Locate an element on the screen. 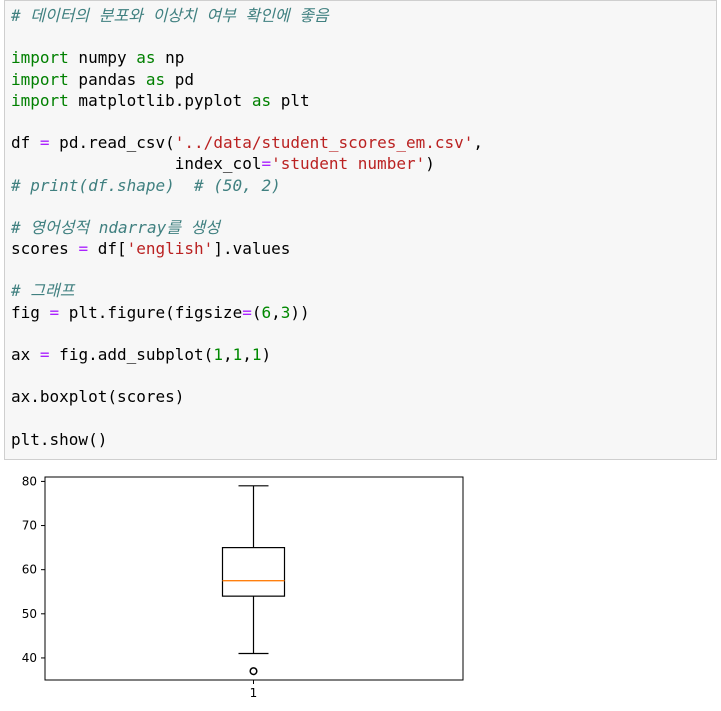  code-token: plt.show() is located at coordinates (59, 439).